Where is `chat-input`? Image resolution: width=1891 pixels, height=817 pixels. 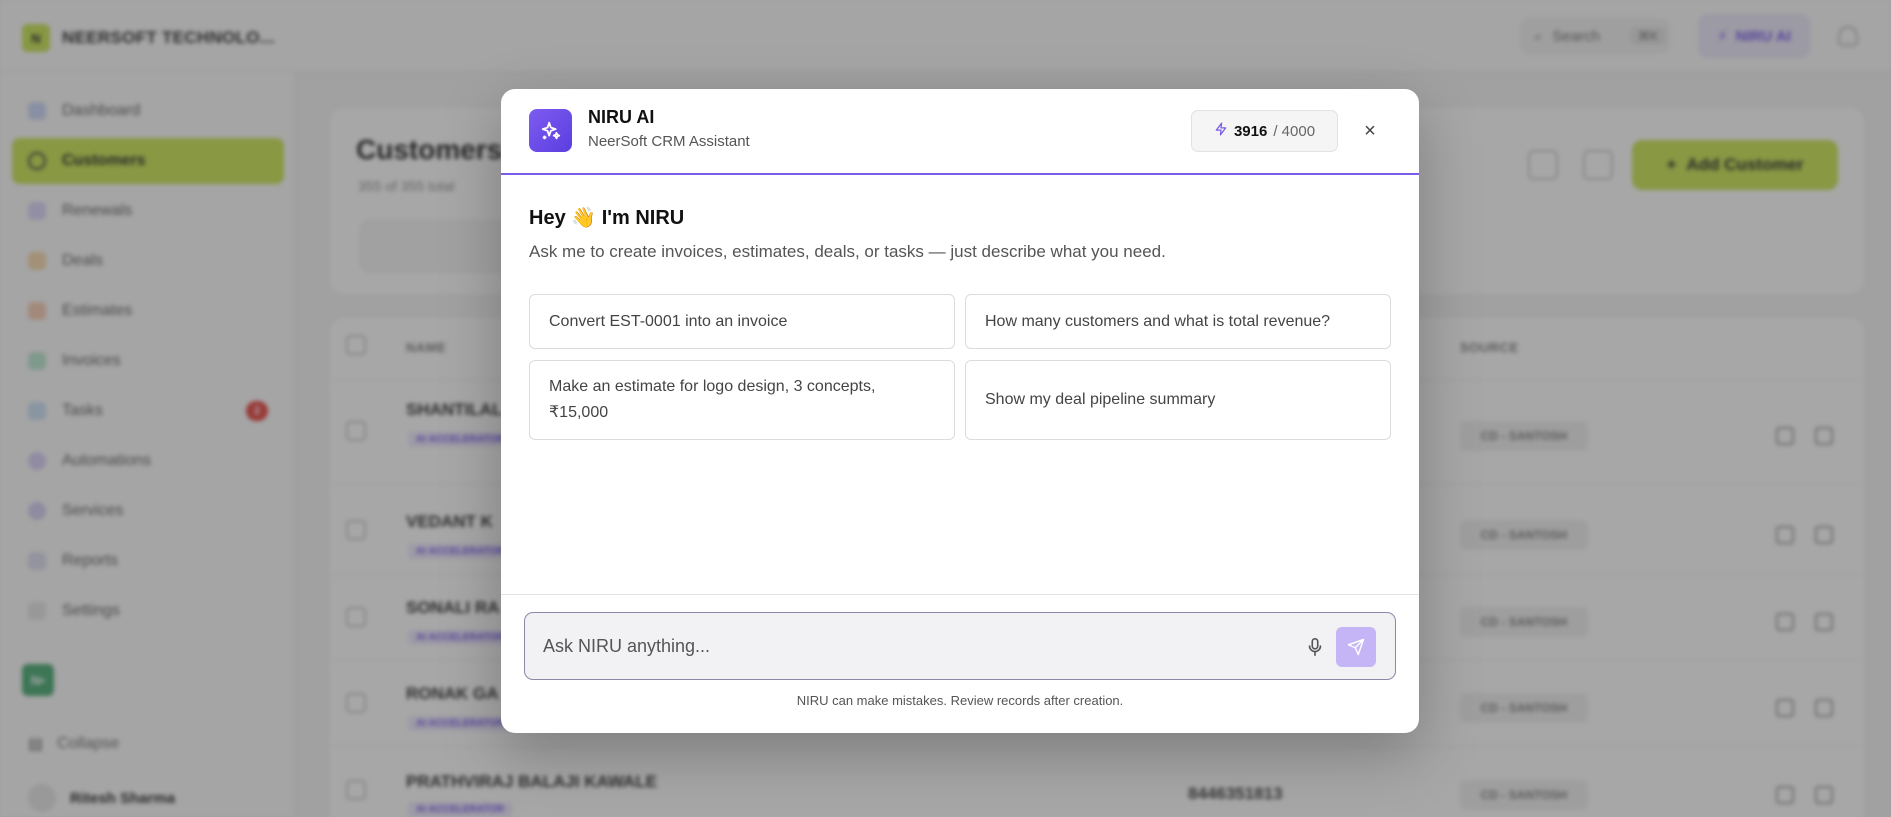 chat-input is located at coordinates (903, 646).